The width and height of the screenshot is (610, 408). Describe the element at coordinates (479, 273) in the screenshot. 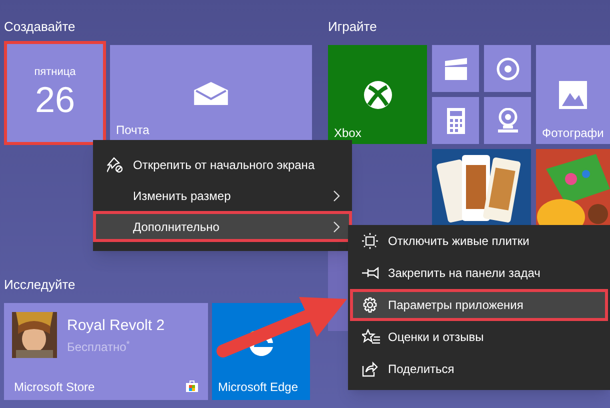

I see `menu-item: Закрепить на панели задач` at that location.